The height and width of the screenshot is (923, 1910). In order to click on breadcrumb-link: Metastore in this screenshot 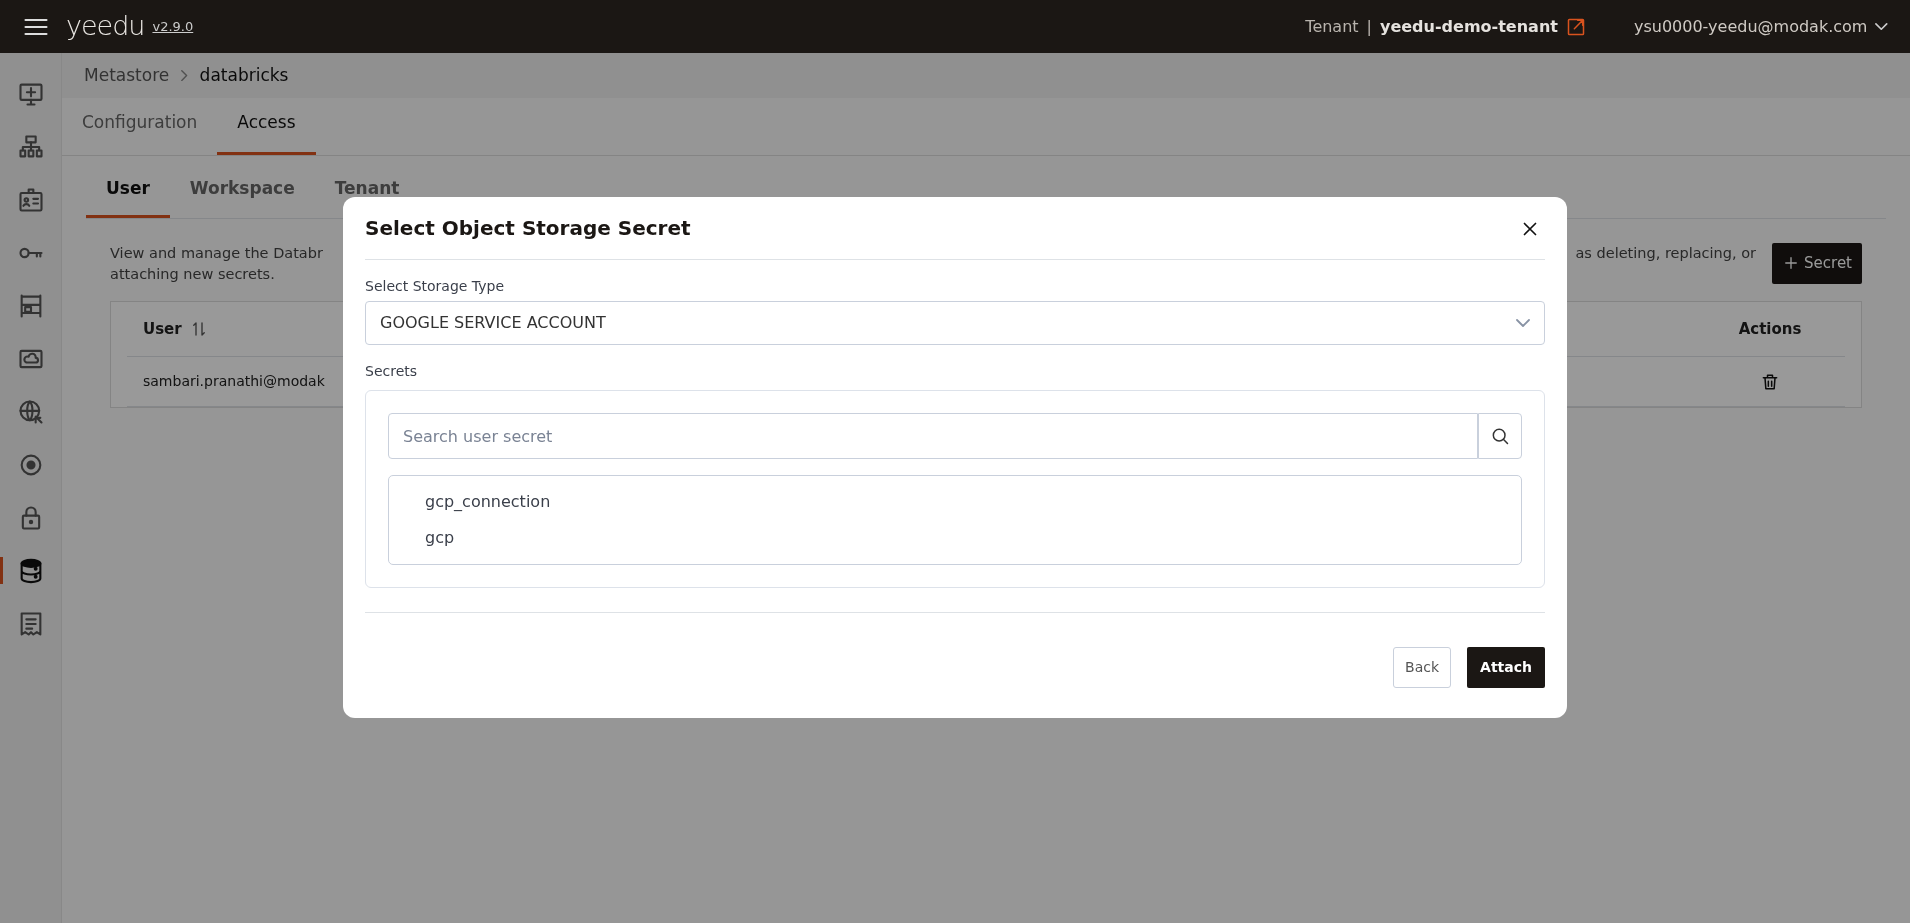, I will do `click(127, 75)`.